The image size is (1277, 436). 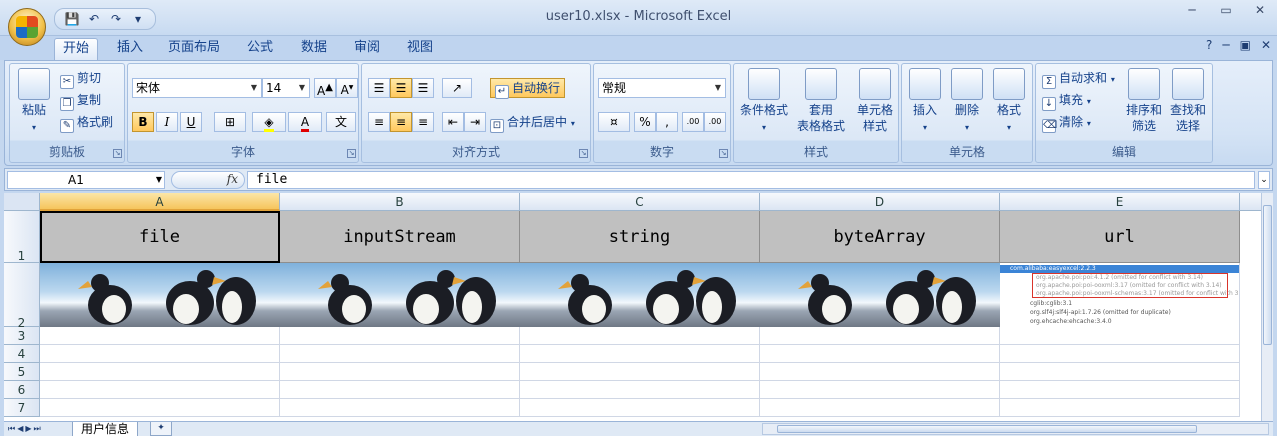 I want to click on tab-page-layout: 页面布局, so click(x=194, y=49).